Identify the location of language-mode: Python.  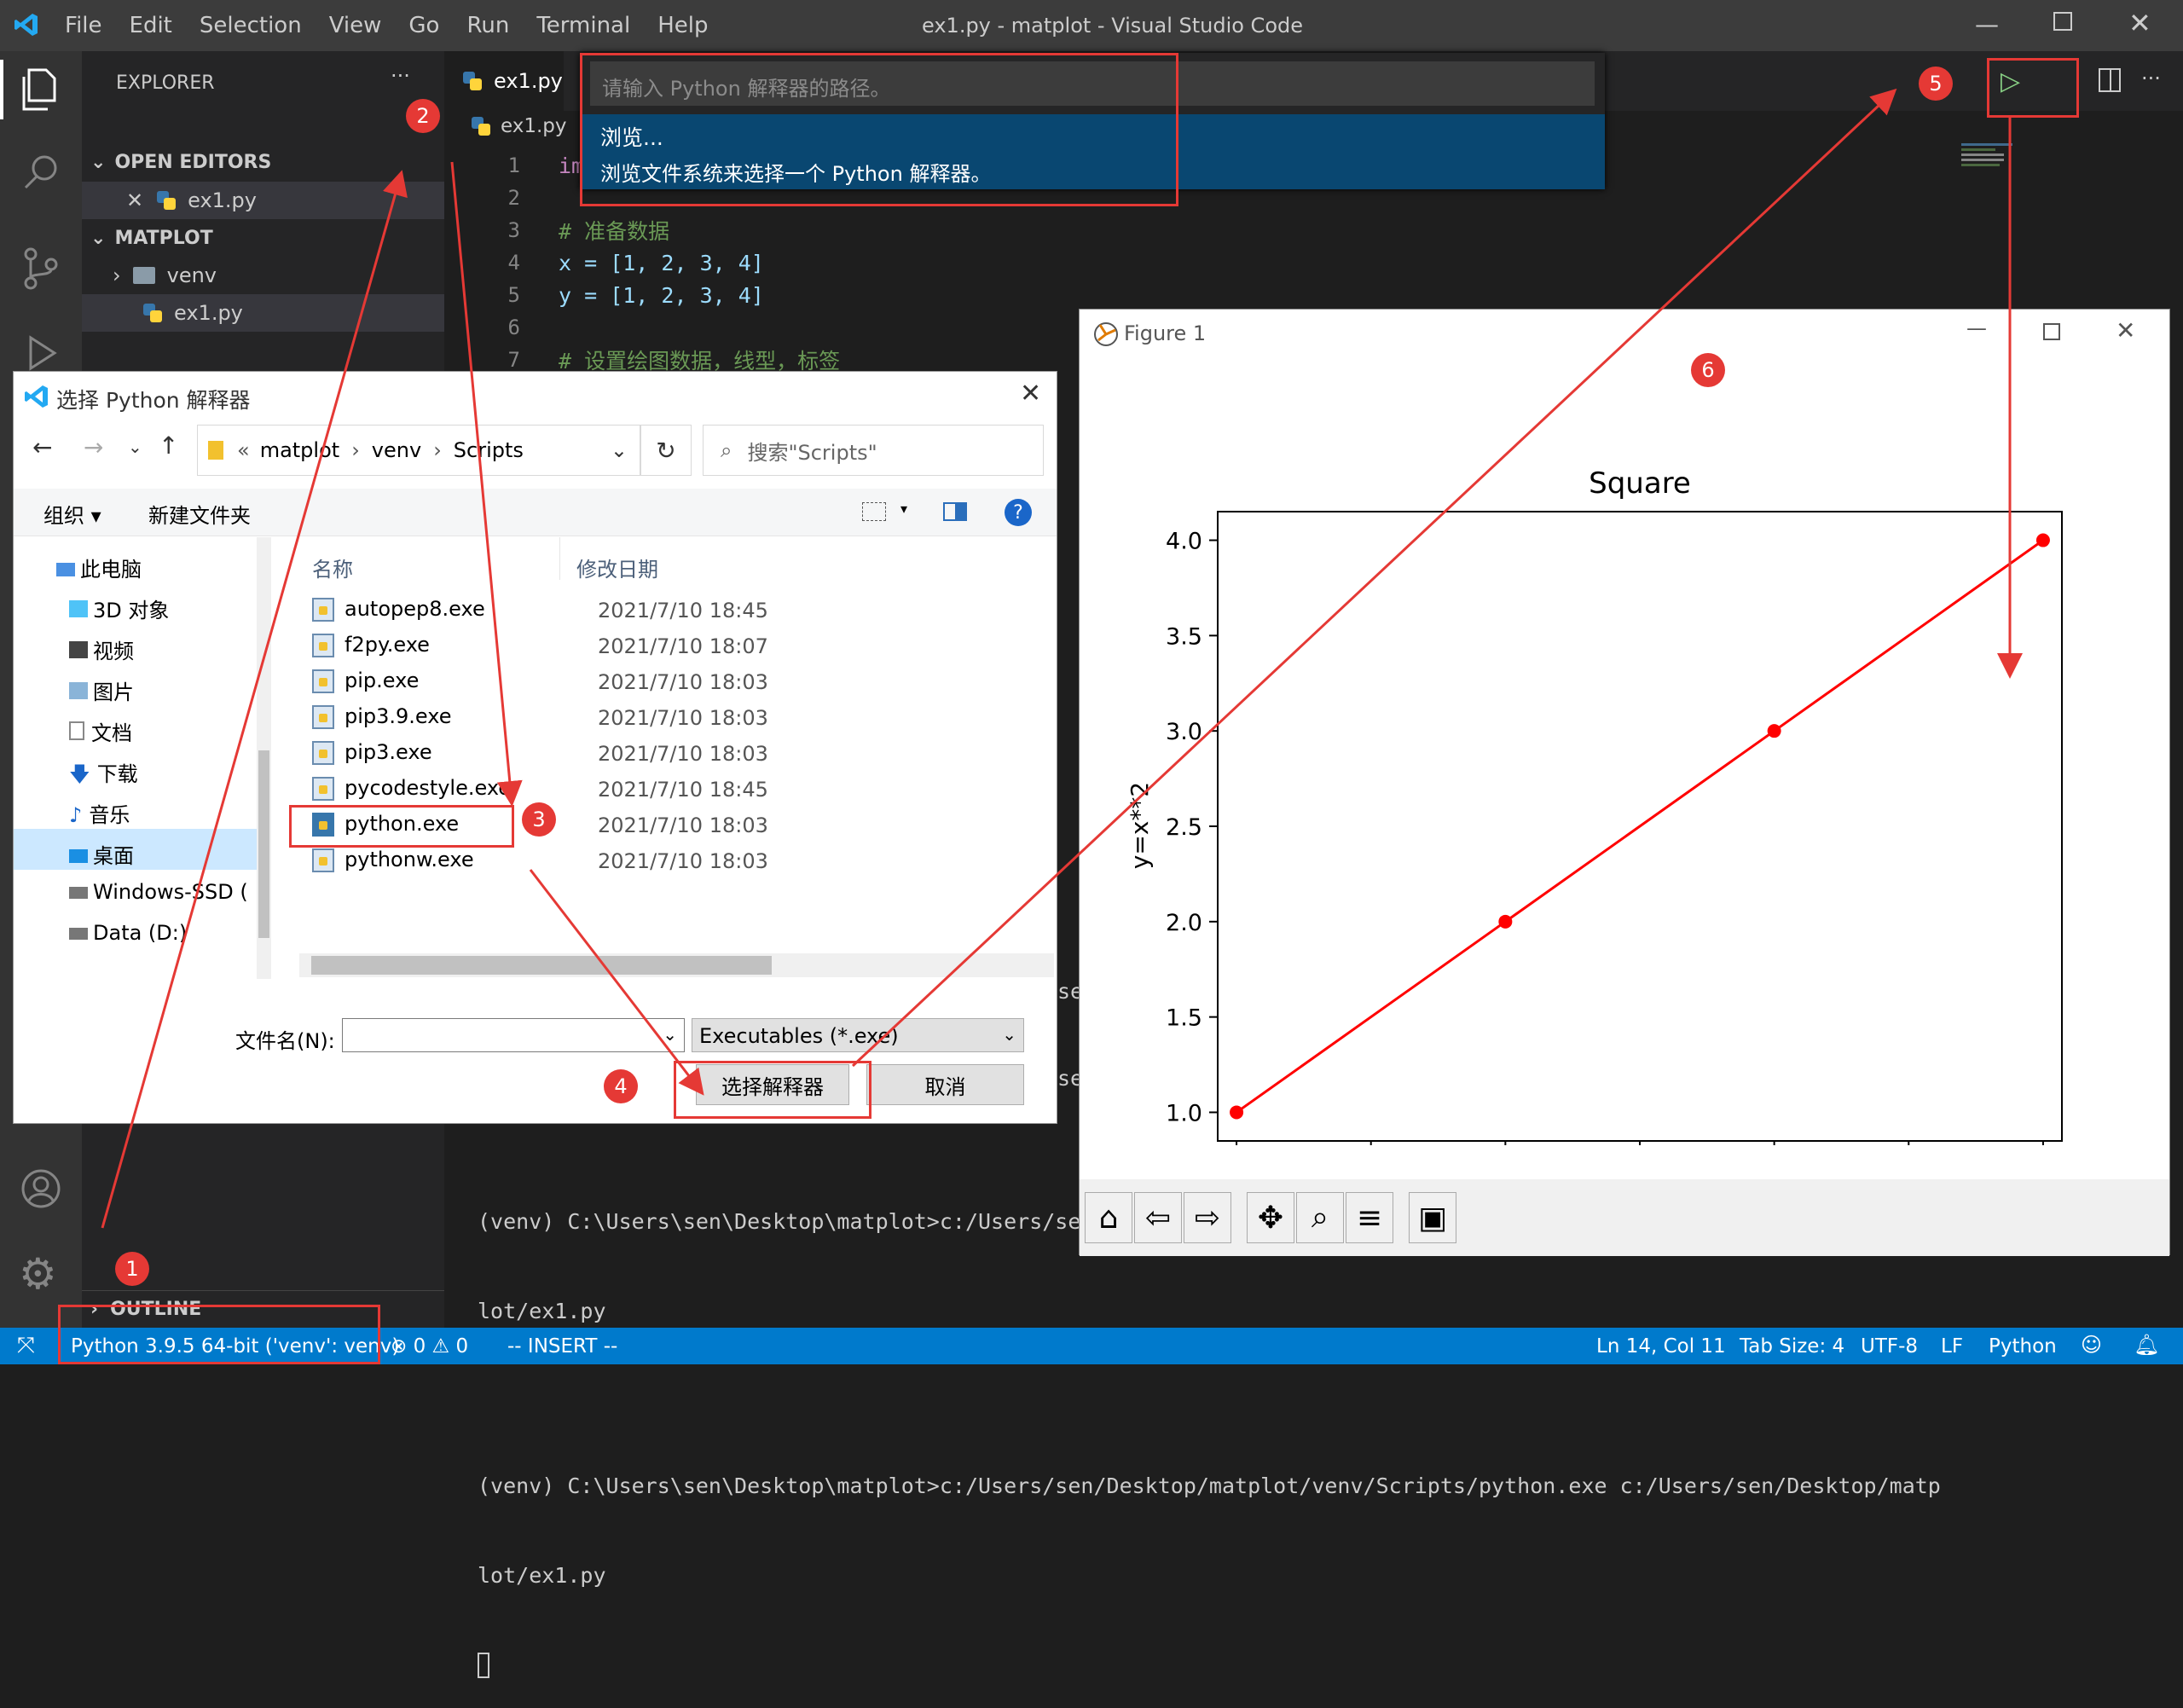
(2023, 1346).